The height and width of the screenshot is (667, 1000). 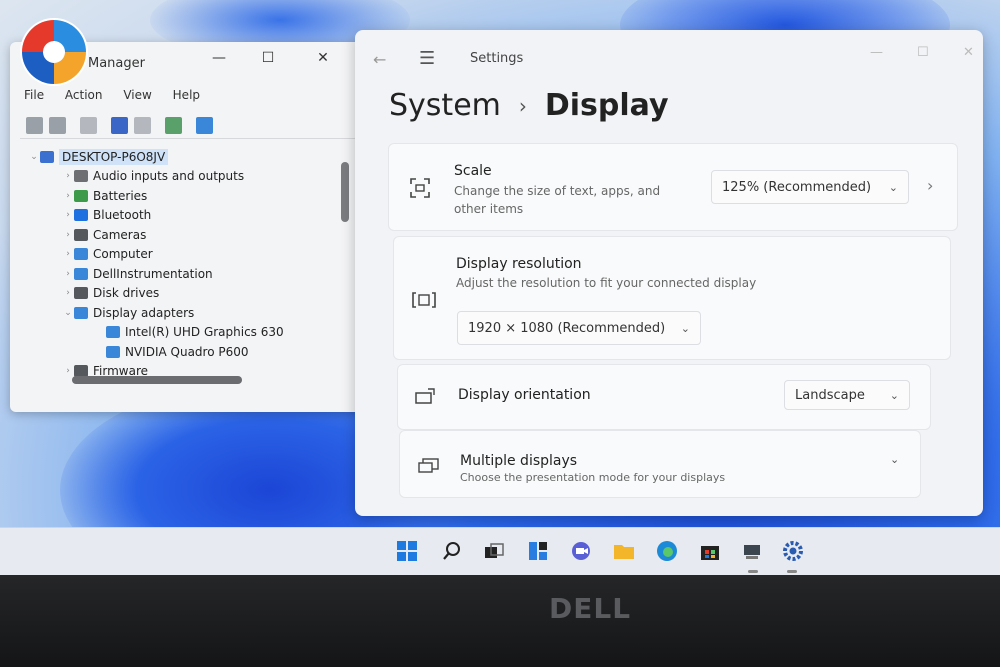 I want to click on settings-title: Settings, so click(x=497, y=58).